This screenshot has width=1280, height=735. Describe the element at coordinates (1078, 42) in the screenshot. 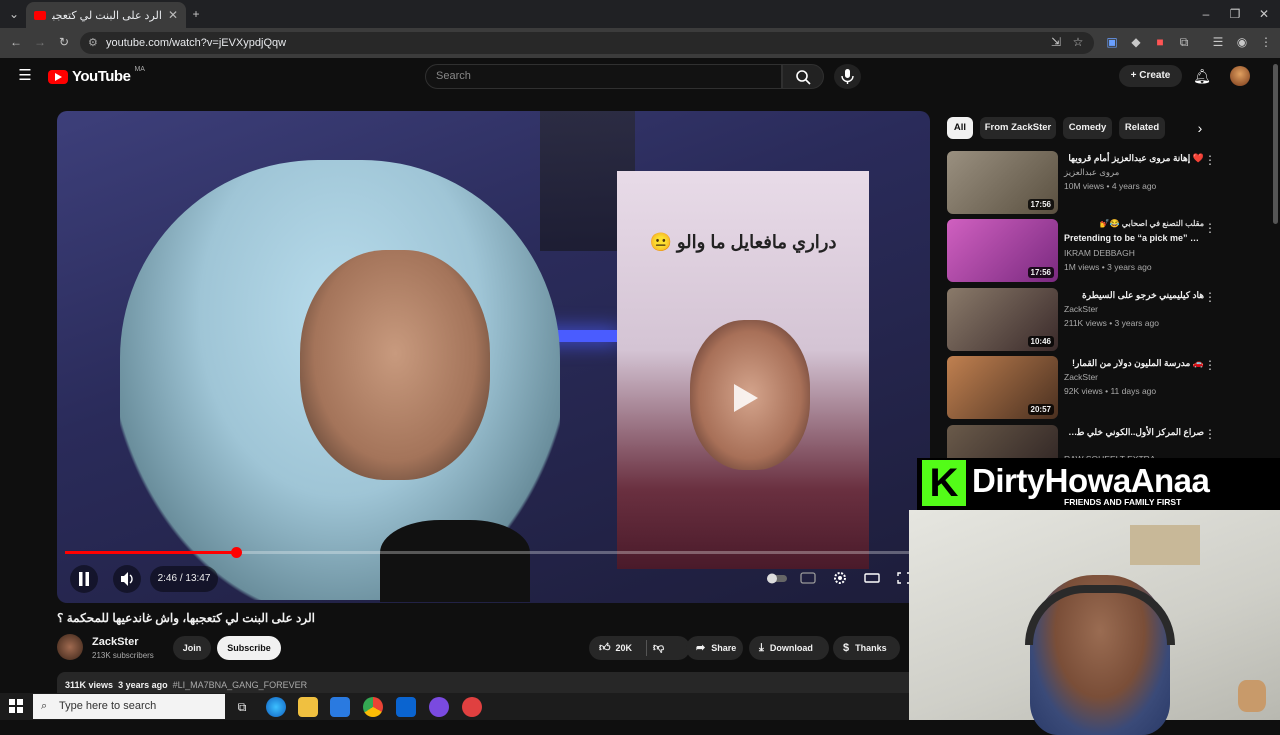

I see `bookmark-star-icon: ☆` at that location.